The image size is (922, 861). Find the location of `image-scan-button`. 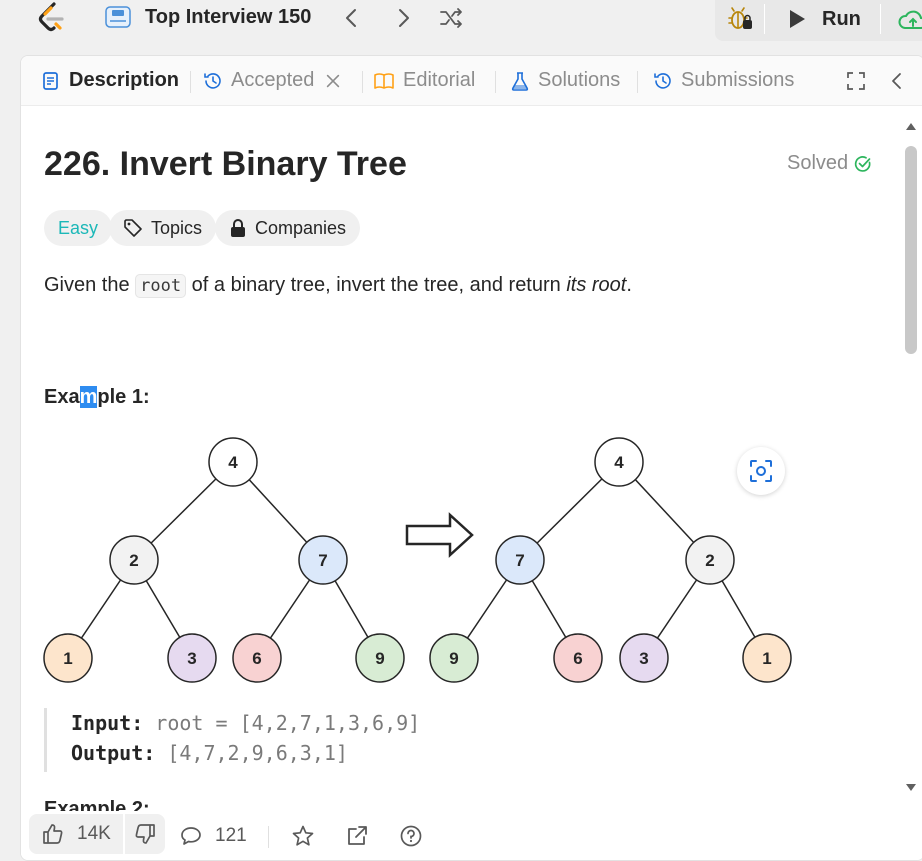

image-scan-button is located at coordinates (761, 471).